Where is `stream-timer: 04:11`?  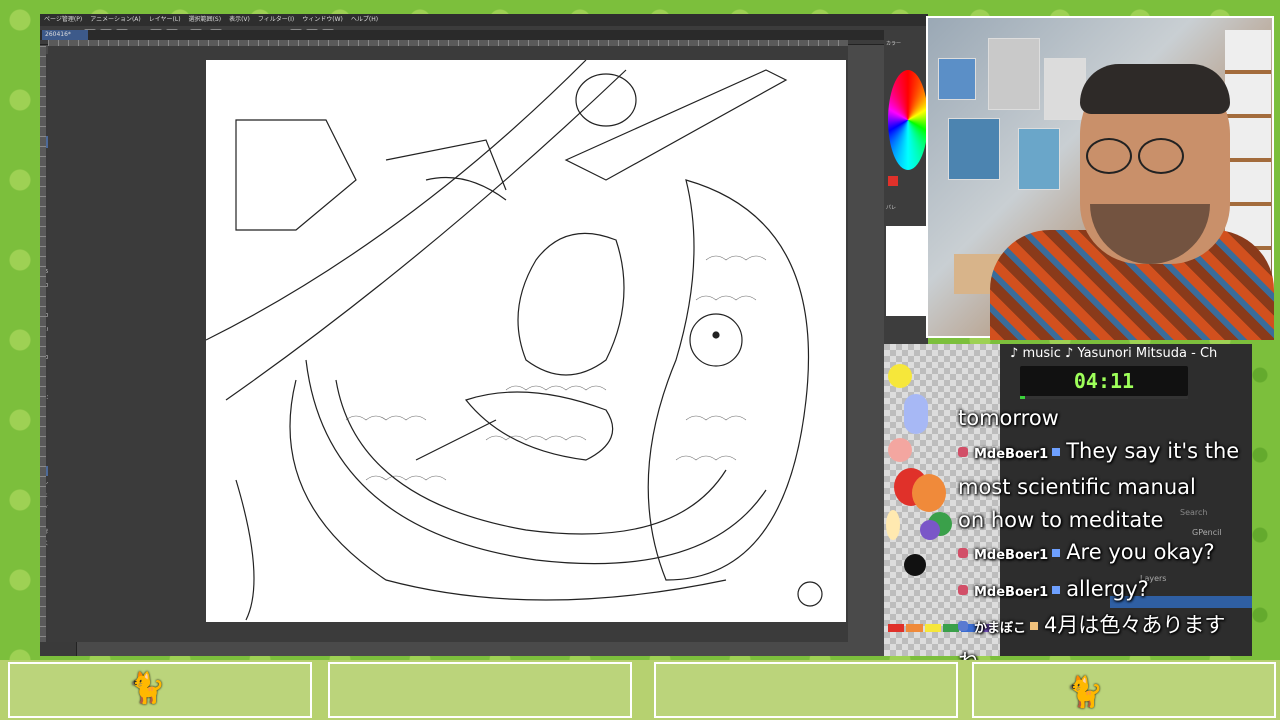
stream-timer: 04:11 is located at coordinates (1104, 381).